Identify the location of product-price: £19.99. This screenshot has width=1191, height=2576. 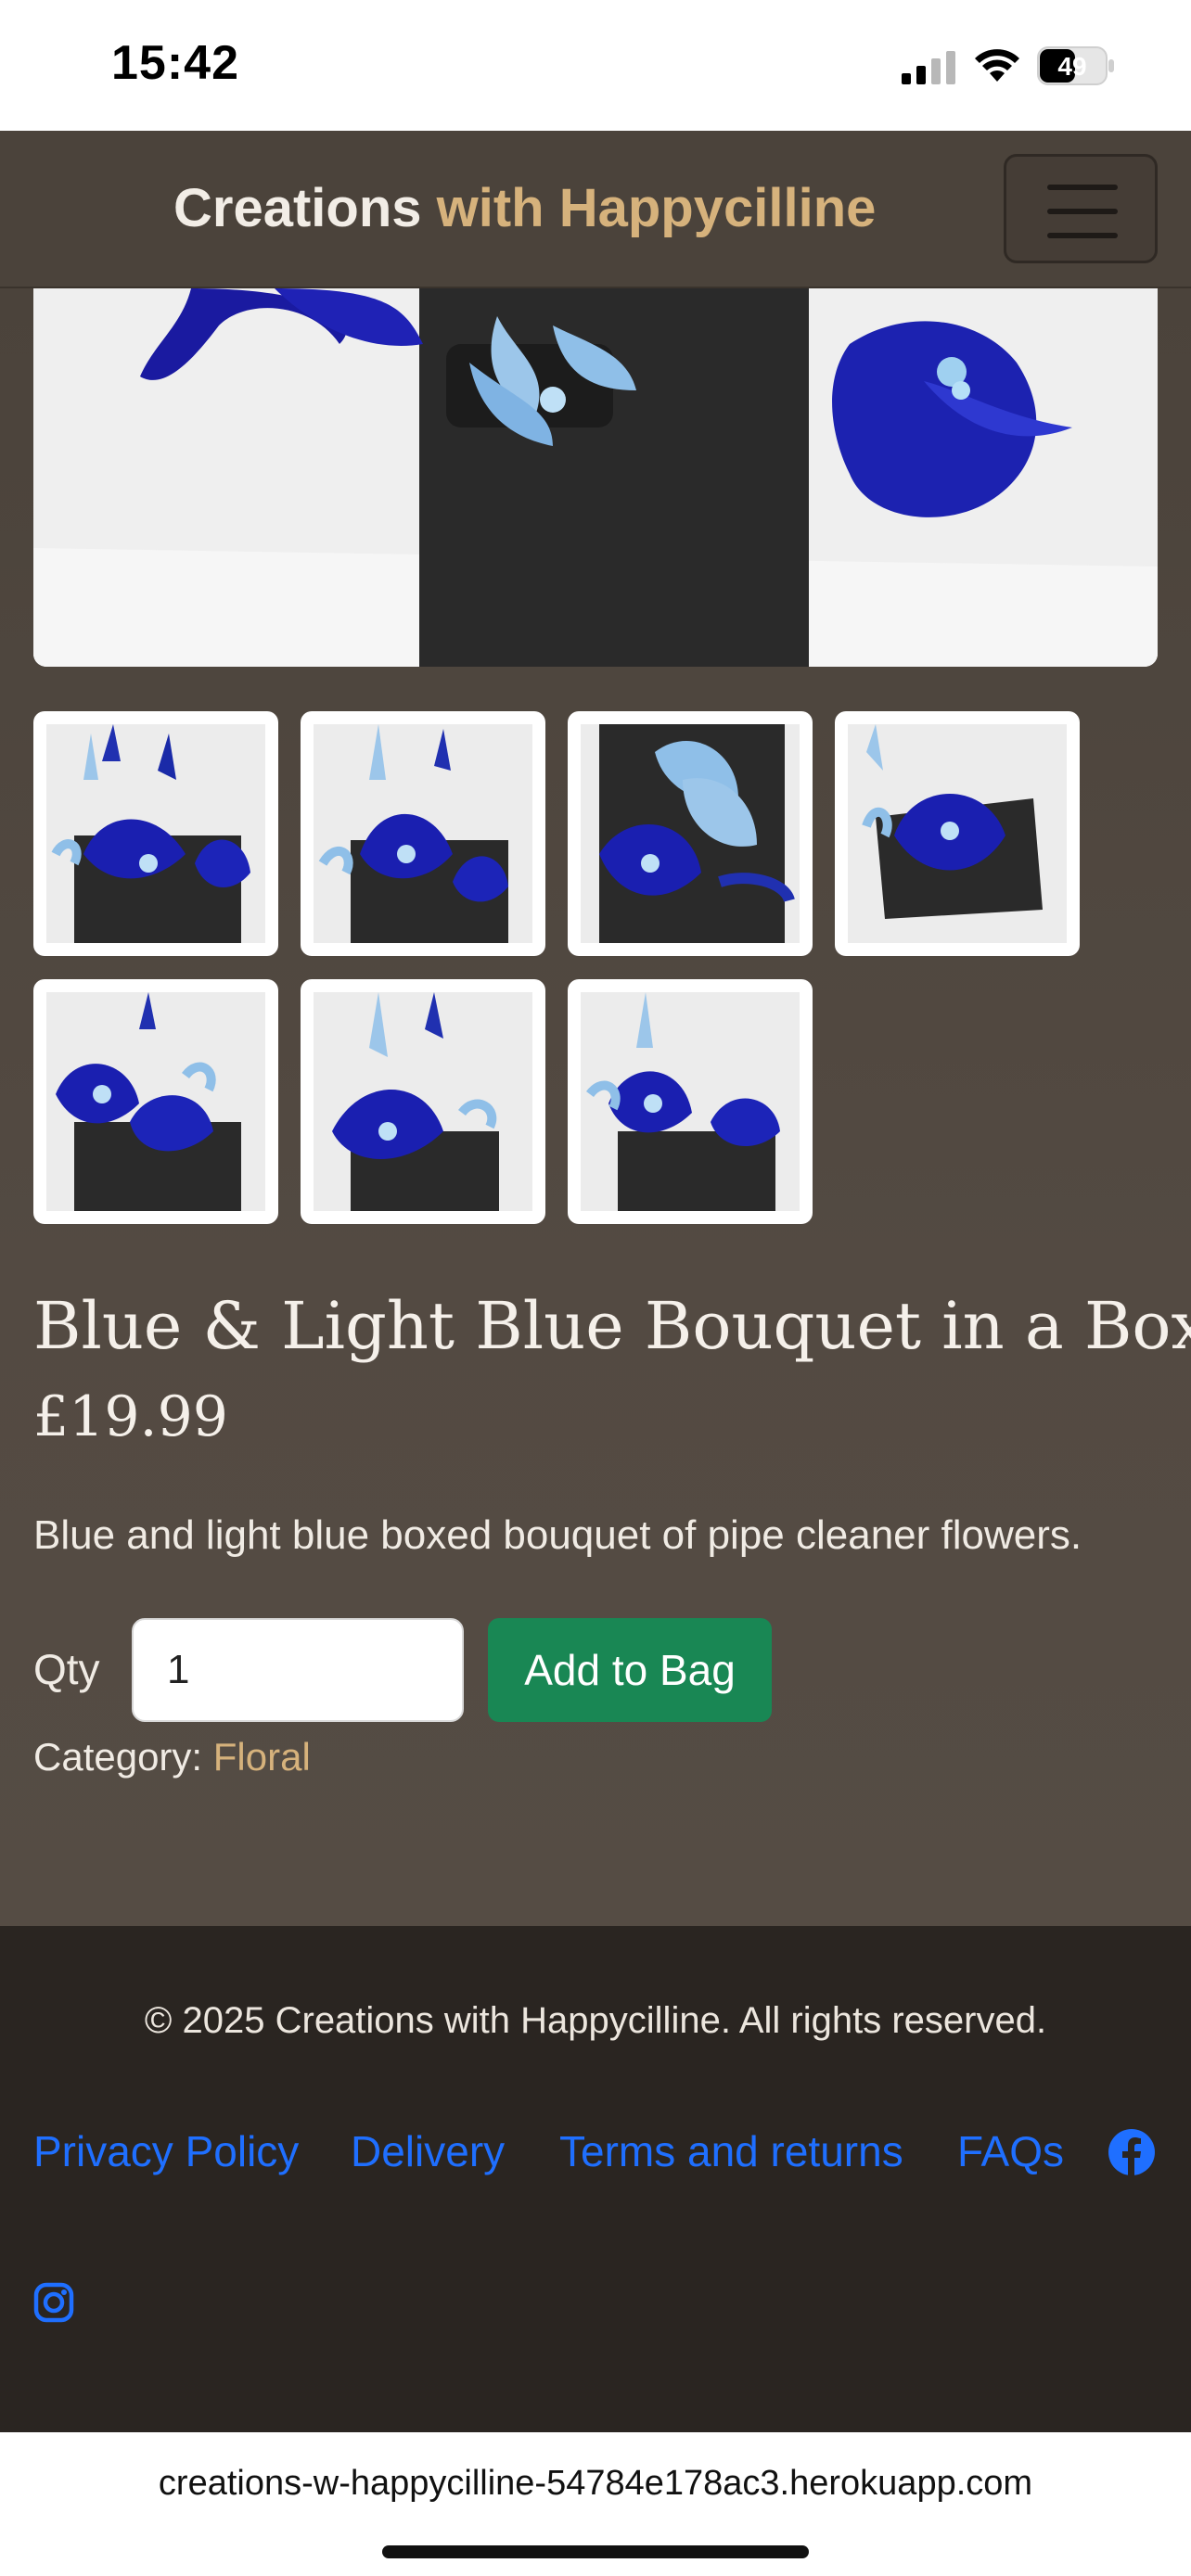
(130, 1417).